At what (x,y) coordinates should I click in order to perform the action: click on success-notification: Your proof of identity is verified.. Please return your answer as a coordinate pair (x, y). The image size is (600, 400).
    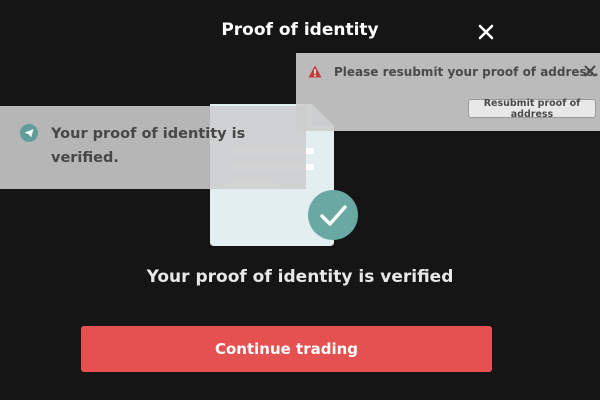
    Looking at the image, I should click on (153, 147).